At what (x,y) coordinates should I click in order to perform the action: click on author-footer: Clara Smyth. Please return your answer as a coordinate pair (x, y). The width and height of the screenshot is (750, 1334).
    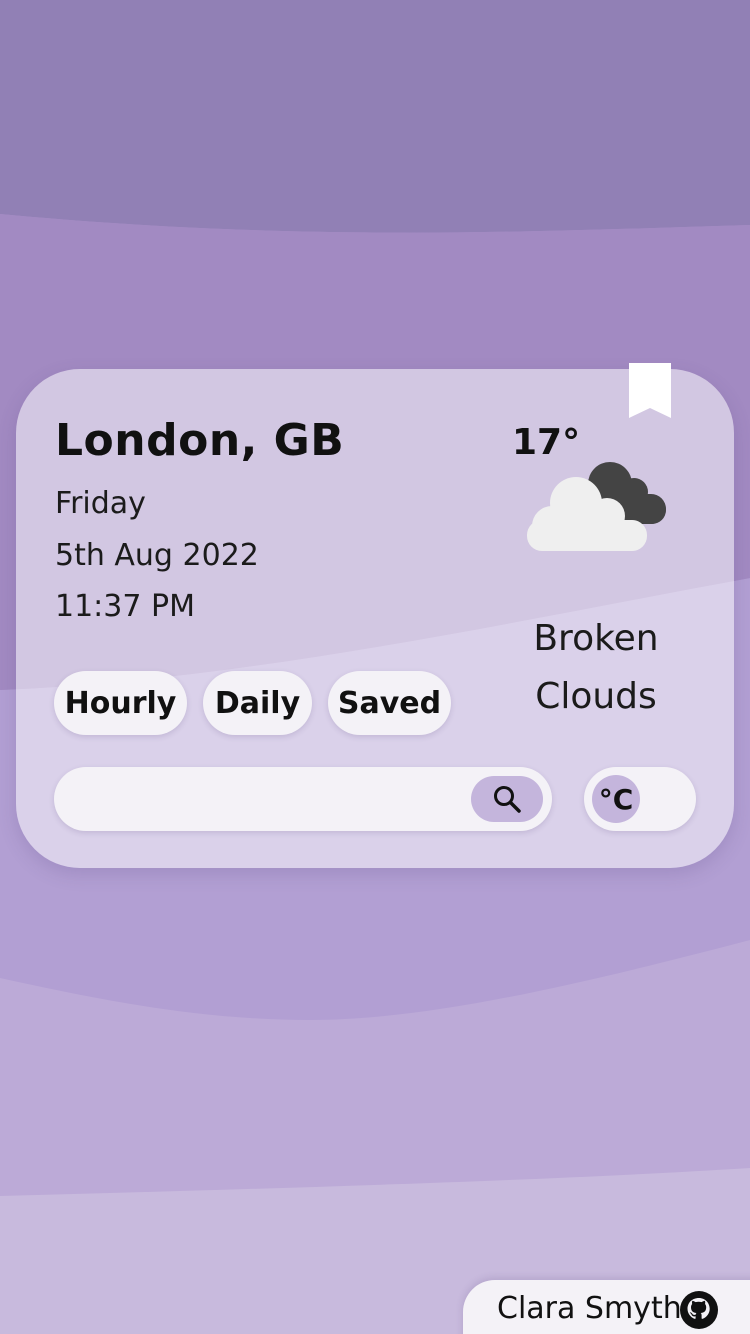
    Looking at the image, I should click on (606, 1307).